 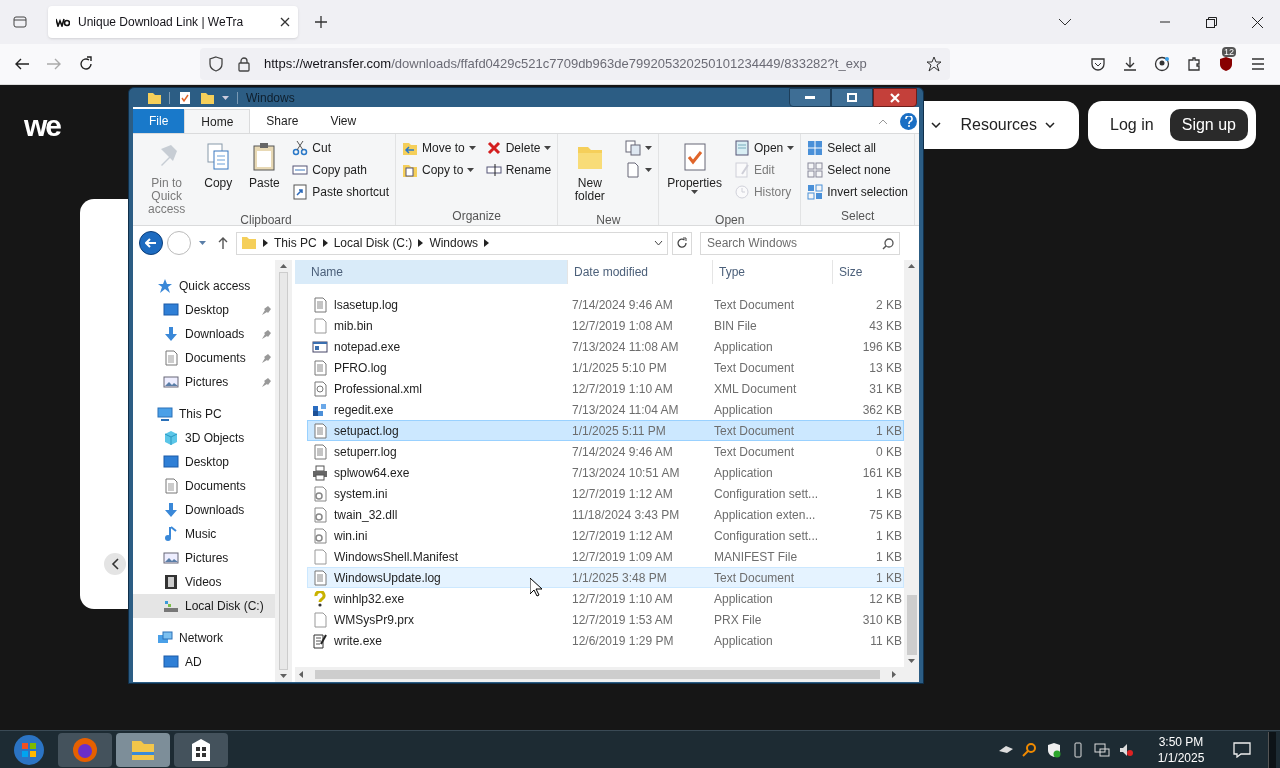 What do you see at coordinates (605, 556) in the screenshot?
I see `file-row: WindowsShell.Manifest 12/7/2019 1:09 AM MANIFEST File 1 KB` at bounding box center [605, 556].